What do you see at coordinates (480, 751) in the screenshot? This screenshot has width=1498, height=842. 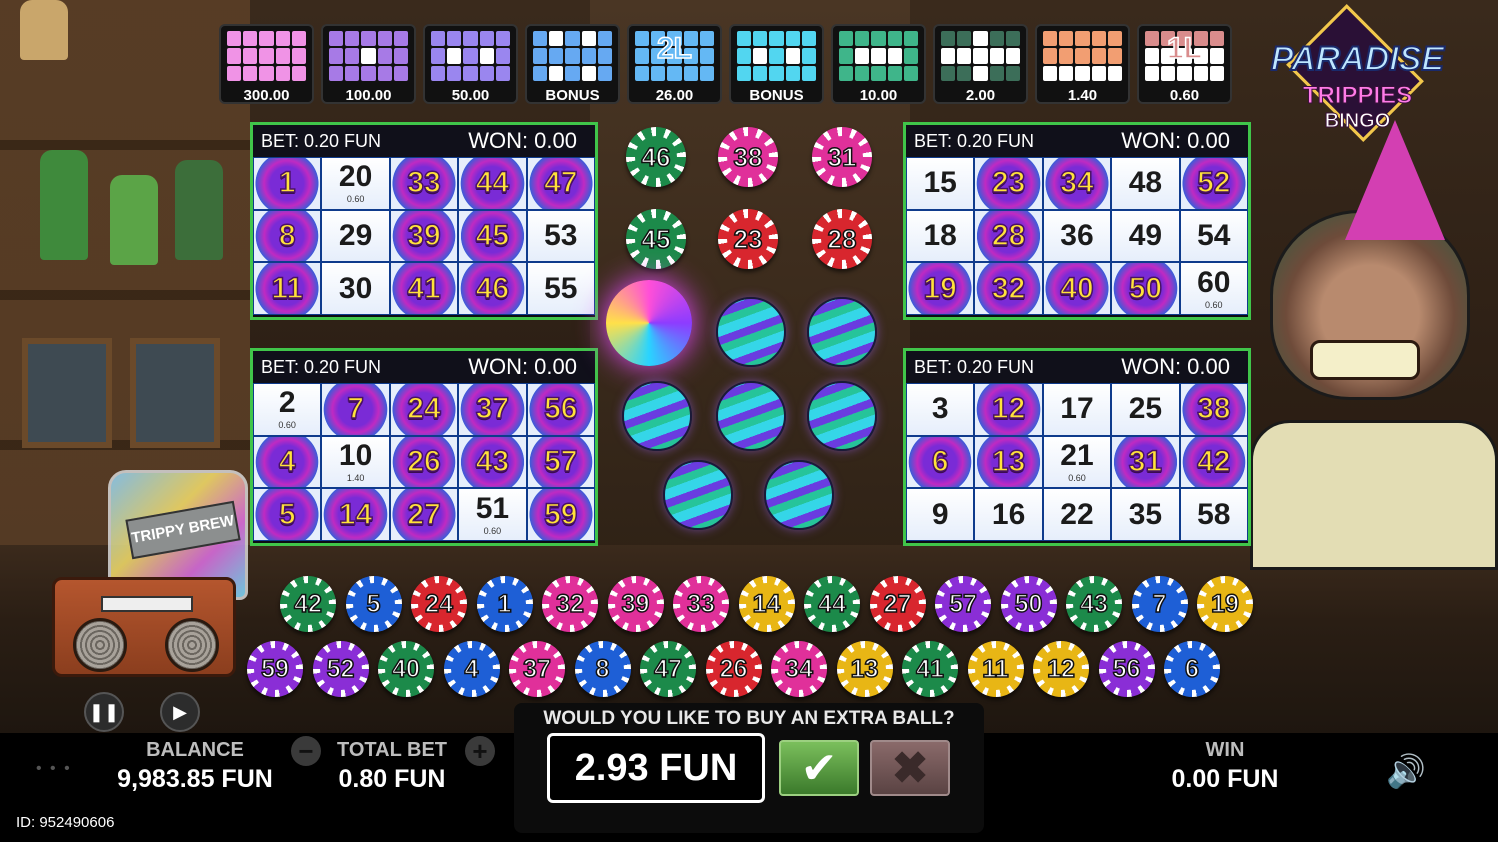 I see `increase-bet-button: +` at bounding box center [480, 751].